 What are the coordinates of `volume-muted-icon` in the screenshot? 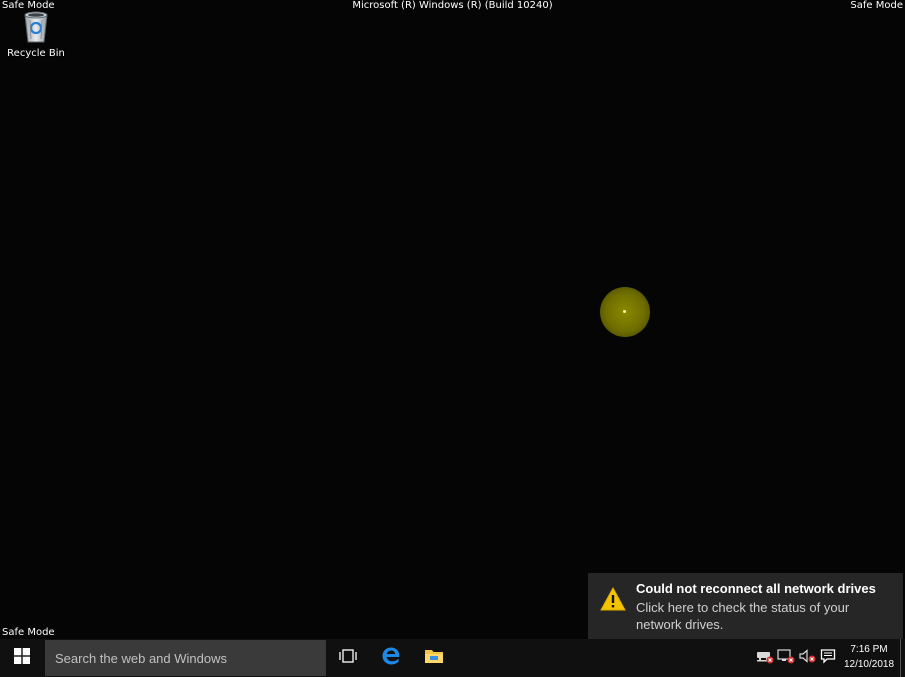 It's located at (807, 658).